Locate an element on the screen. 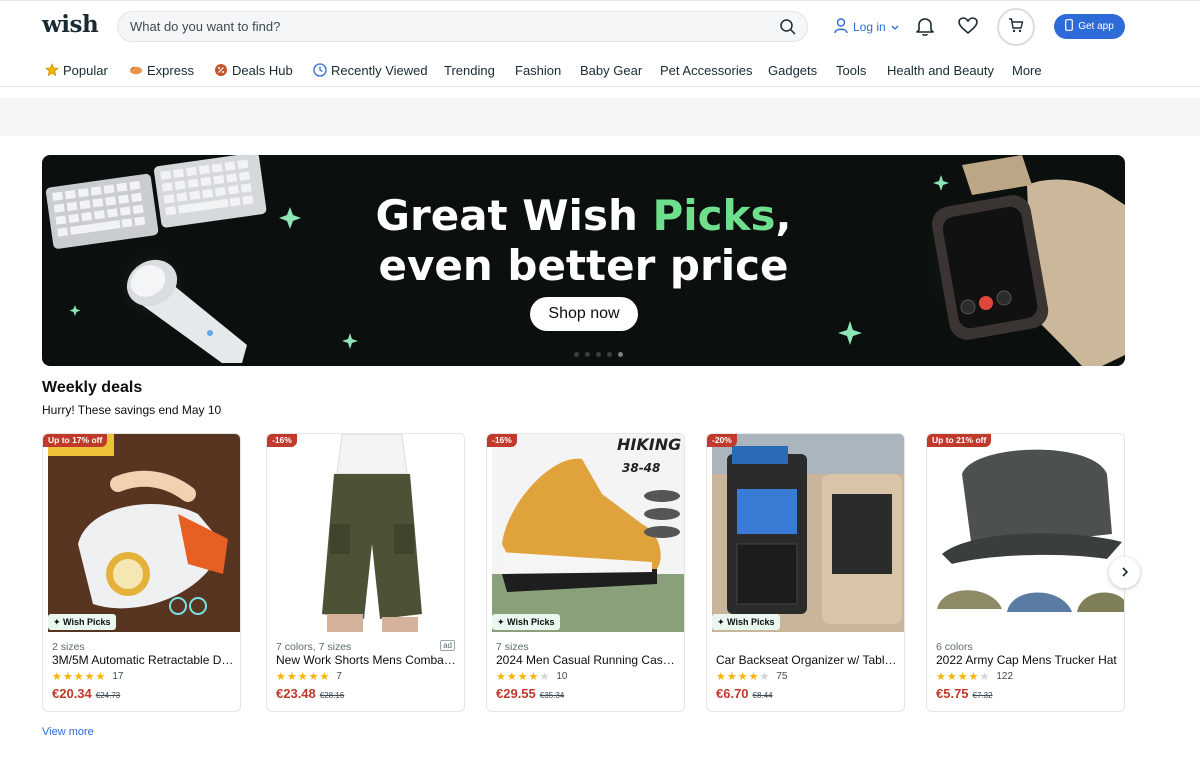  shop-now-button: Shop now is located at coordinates (584, 314).